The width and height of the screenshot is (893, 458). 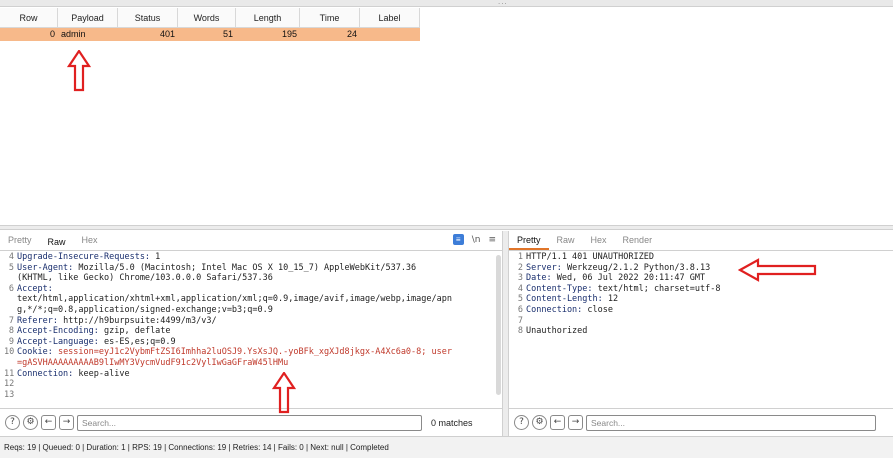 I want to click on code-line: 8 Accept-Encoding: gzip, deflate, so click(x=250, y=331).